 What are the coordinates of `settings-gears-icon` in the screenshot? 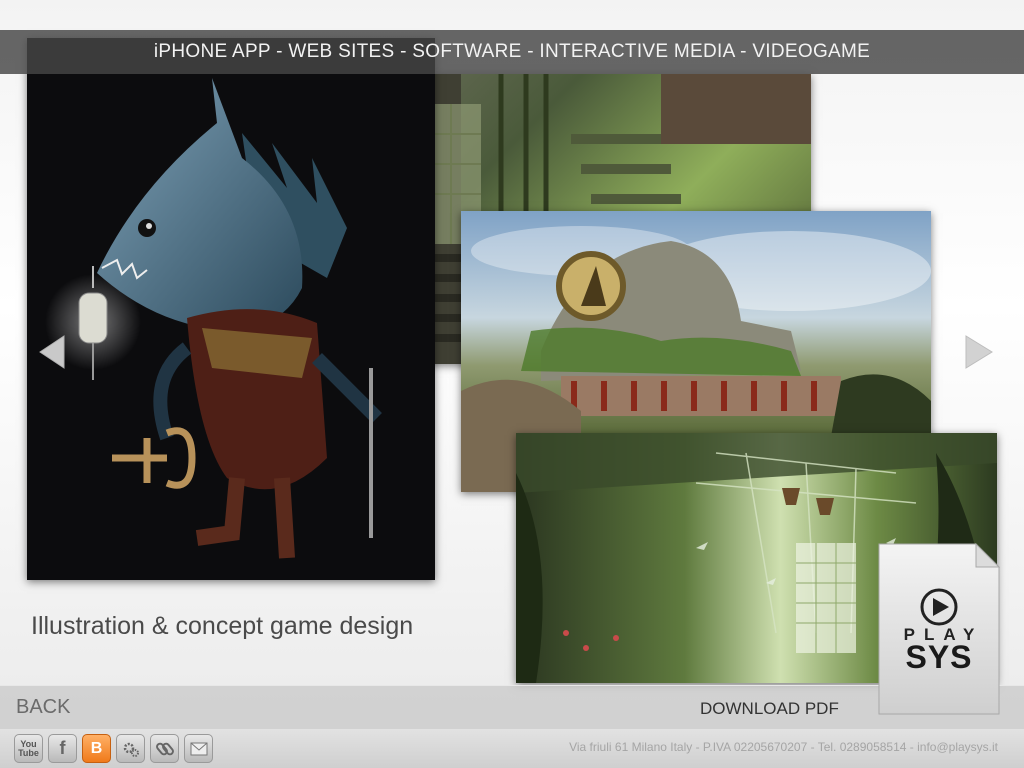 It's located at (130, 748).